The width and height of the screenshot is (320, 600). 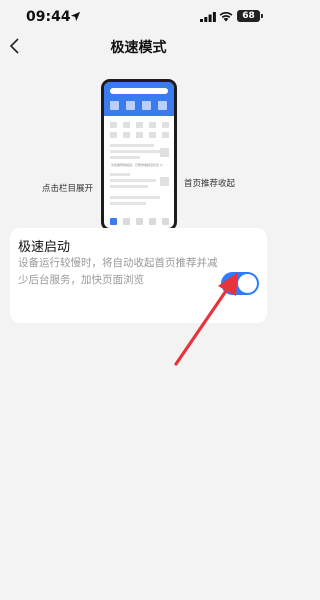 I want to click on battery-level: 68, so click(x=248, y=16).